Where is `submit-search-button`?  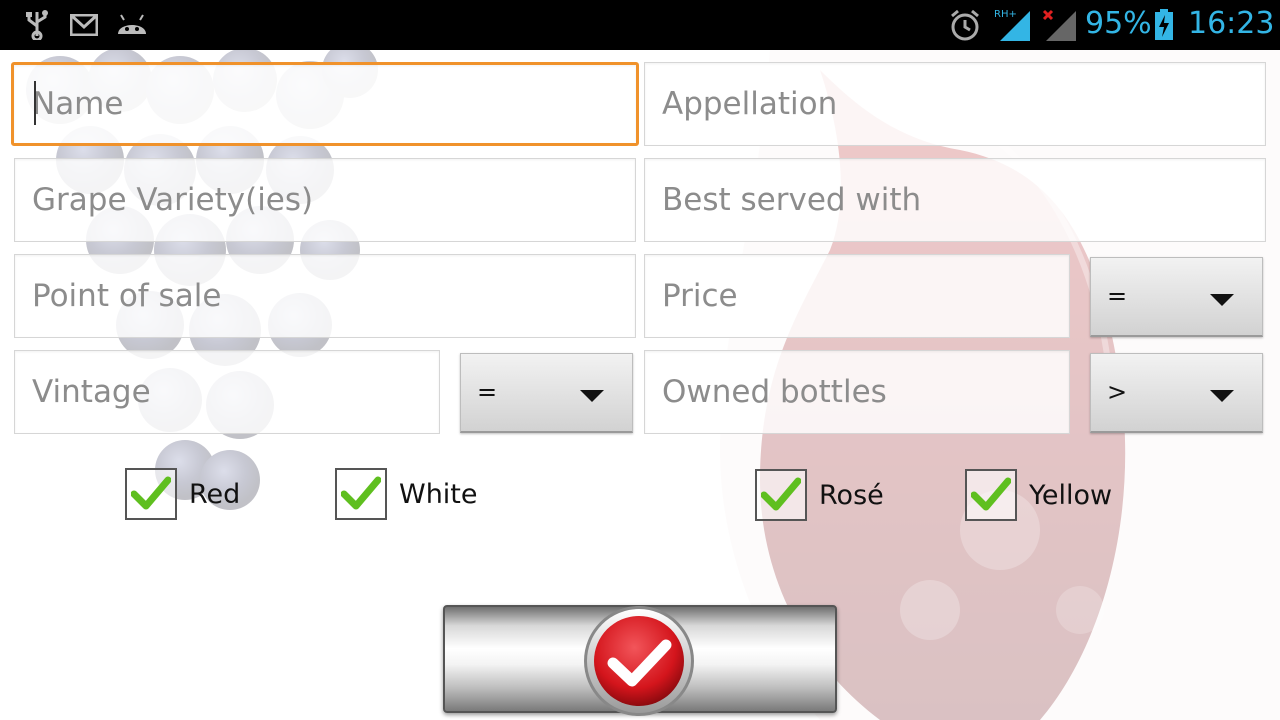 submit-search-button is located at coordinates (640, 660).